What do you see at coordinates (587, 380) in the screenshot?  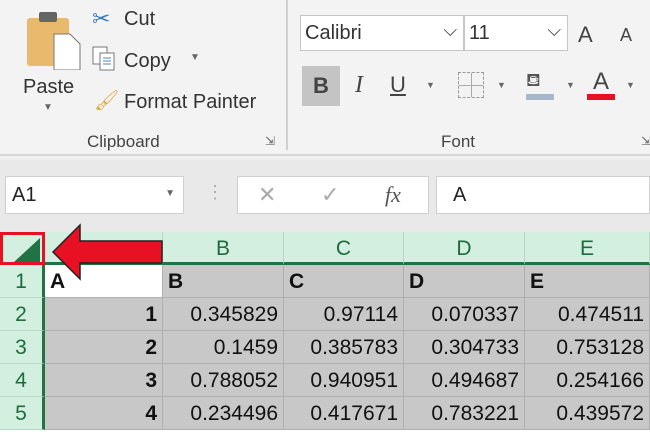 I see `cell: 0.254166` at bounding box center [587, 380].